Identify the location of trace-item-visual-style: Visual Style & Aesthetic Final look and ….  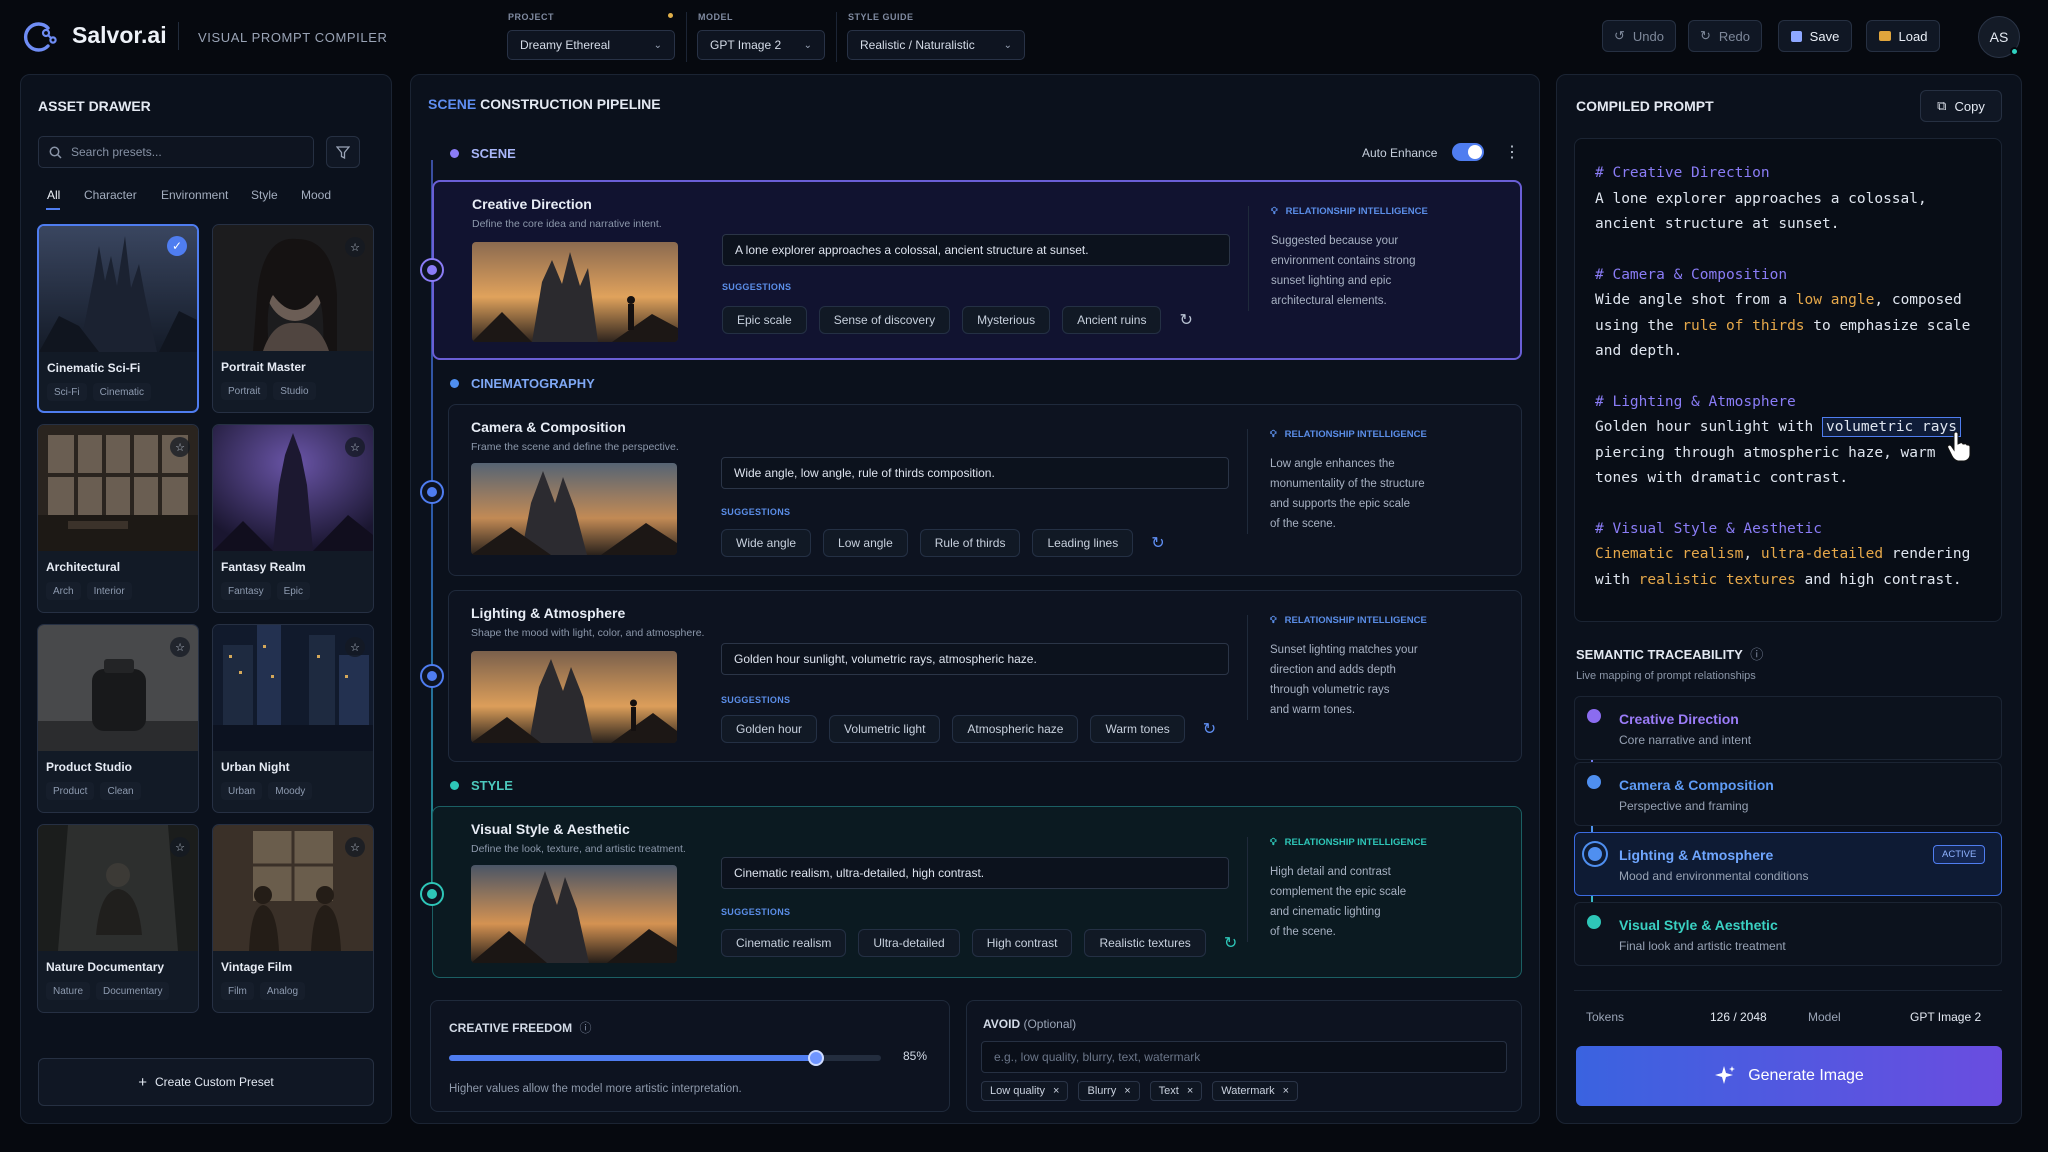
(1788, 934).